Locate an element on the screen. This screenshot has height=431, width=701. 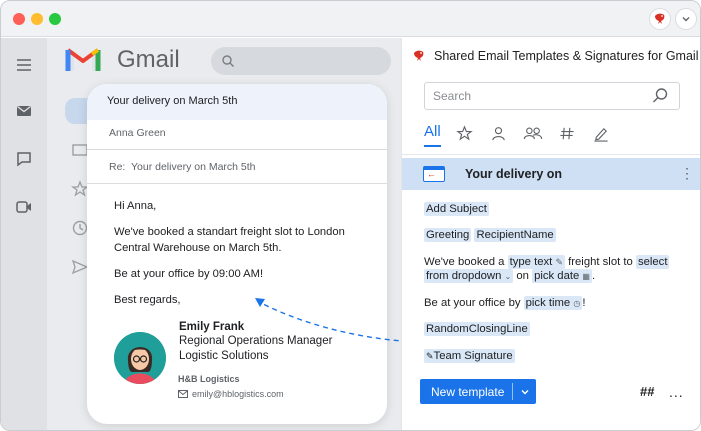
new-template-dropdown is located at coordinates (524, 392).